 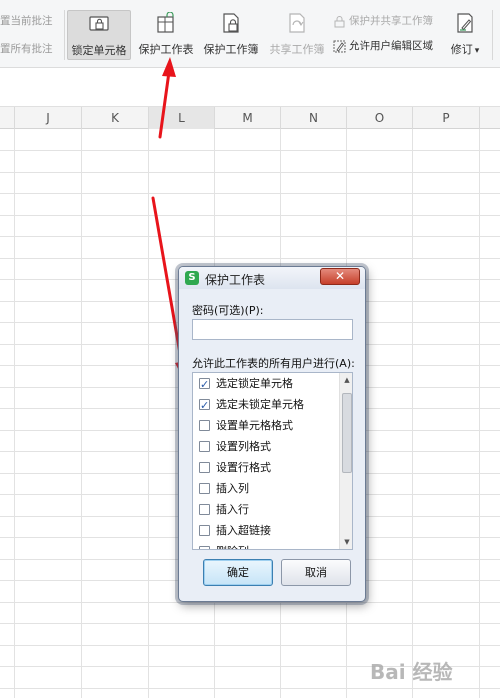 I want to click on list-item: 设置行格式, so click(x=266, y=467).